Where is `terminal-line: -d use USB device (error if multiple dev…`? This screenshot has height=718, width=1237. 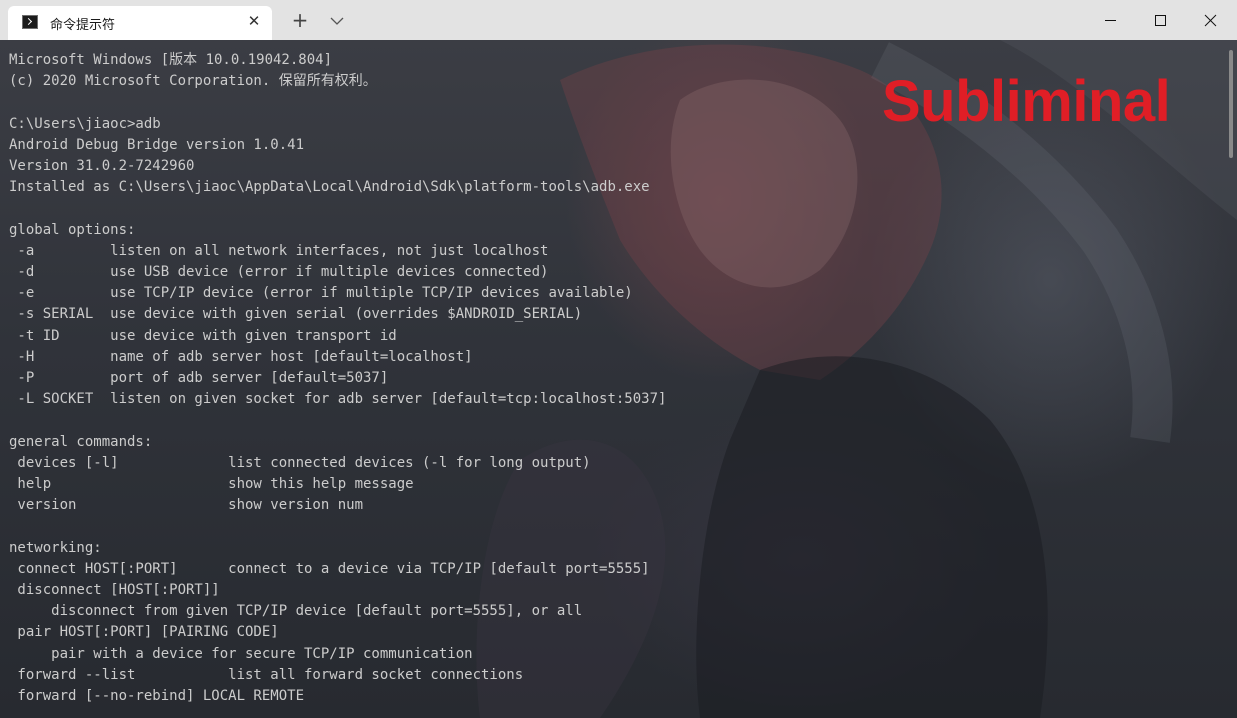
terminal-line: -d use USB device (error if multiple dev… is located at coordinates (279, 272).